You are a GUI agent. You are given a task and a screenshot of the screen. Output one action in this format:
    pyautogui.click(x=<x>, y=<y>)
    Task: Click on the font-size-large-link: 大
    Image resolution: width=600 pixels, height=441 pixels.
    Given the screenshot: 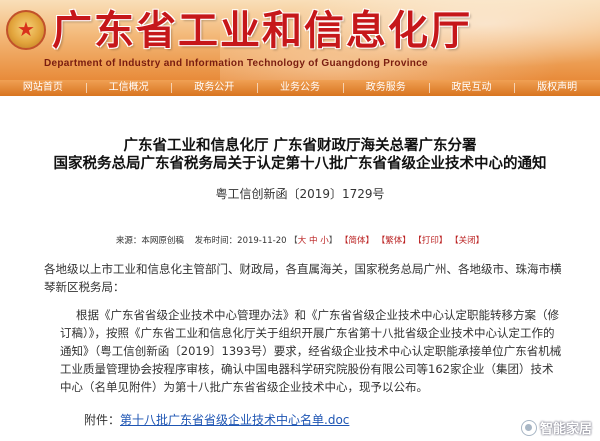 What is the action you would take?
    pyautogui.click(x=302, y=241)
    